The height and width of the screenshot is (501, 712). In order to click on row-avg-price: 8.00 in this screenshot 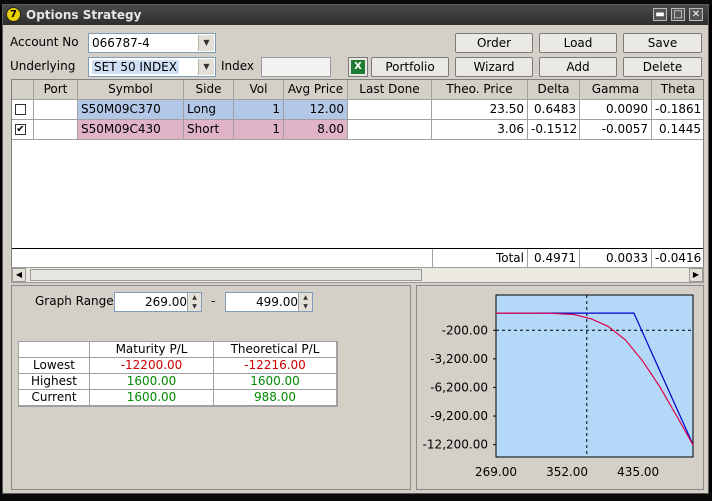, I will do `click(316, 130)`.